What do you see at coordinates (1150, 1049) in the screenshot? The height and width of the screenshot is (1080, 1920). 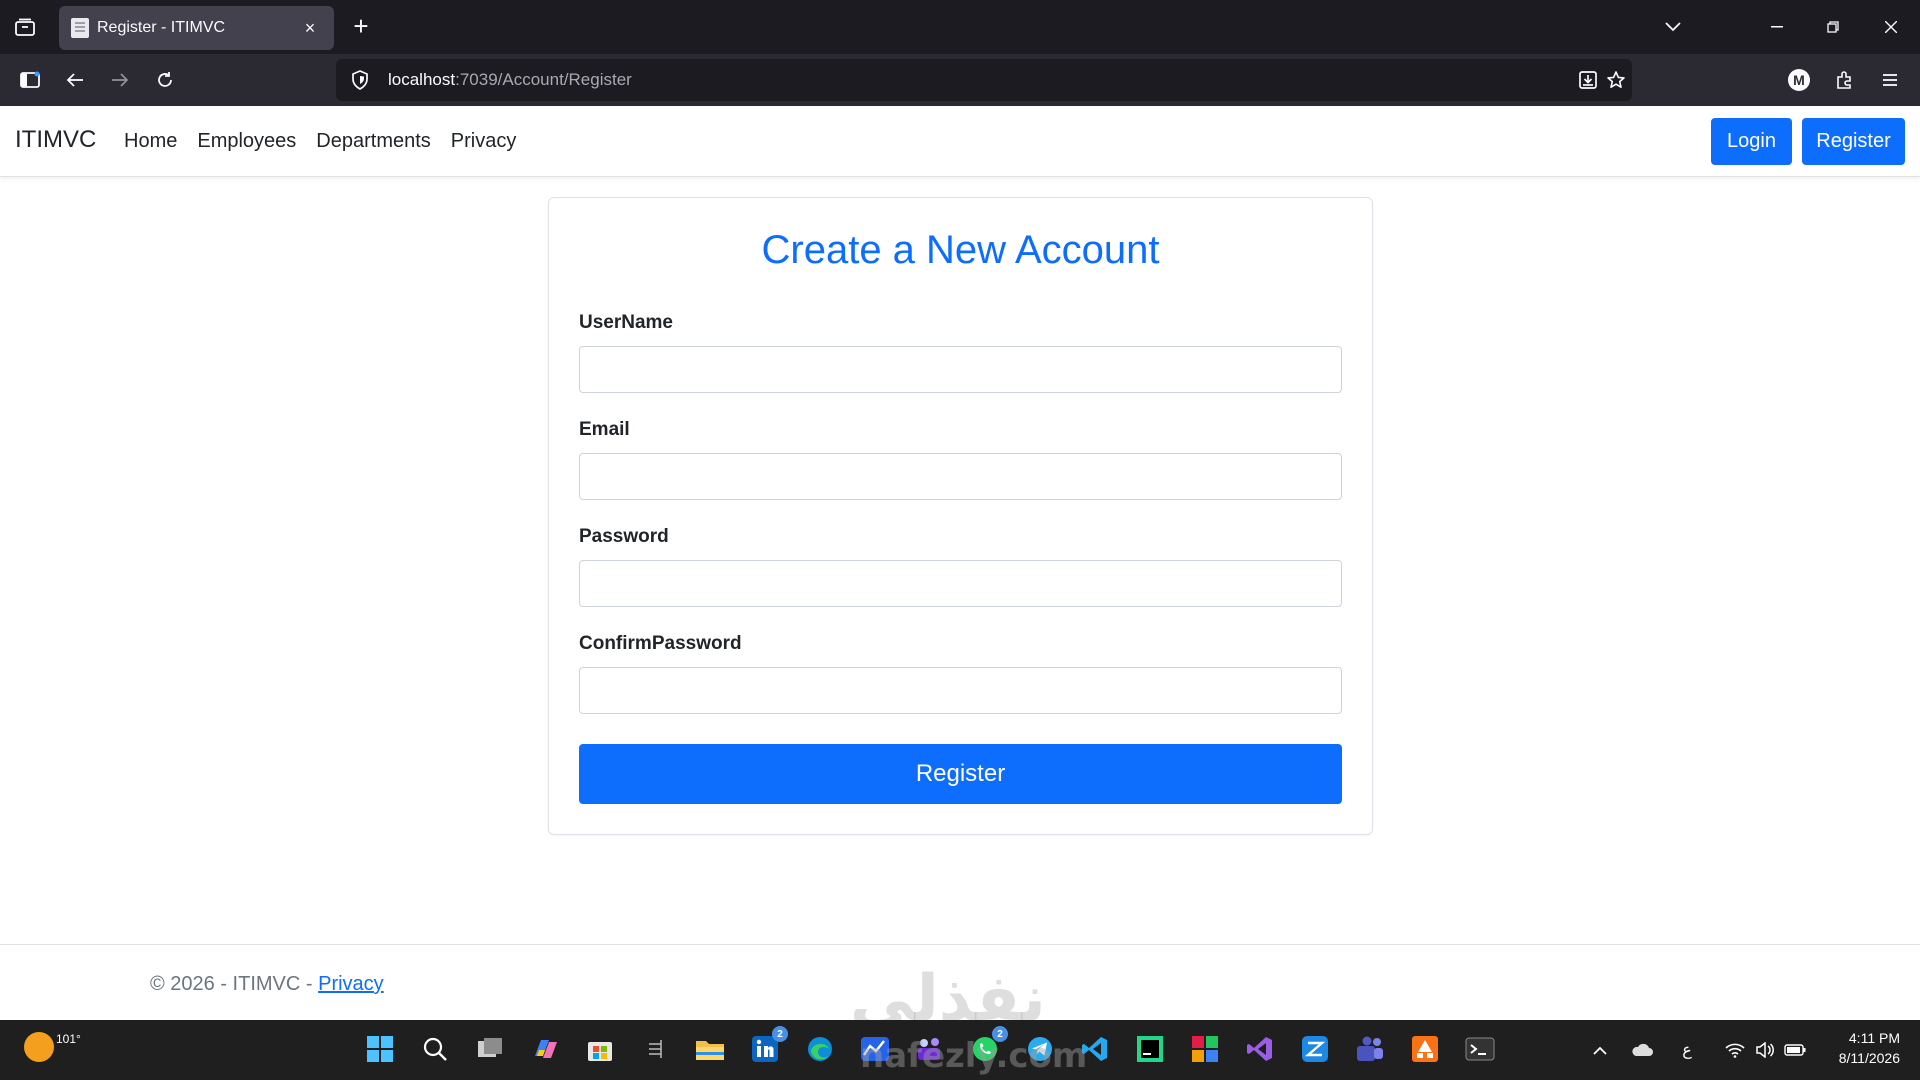 I see `pycharm-icon` at bounding box center [1150, 1049].